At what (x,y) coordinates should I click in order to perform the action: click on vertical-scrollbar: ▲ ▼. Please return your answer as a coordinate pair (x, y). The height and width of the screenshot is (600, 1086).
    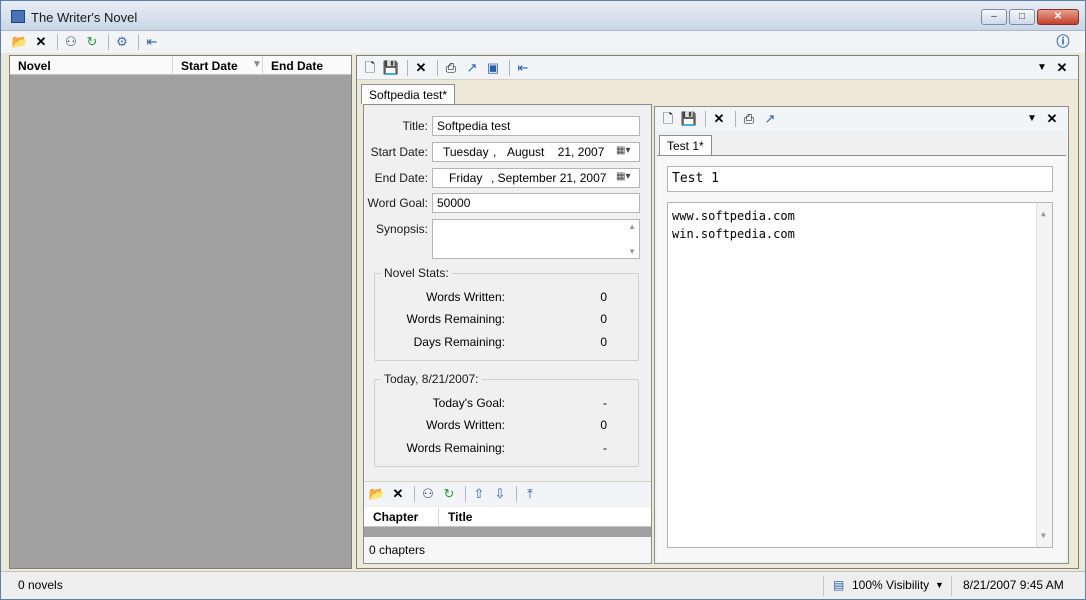
    Looking at the image, I should click on (1044, 375).